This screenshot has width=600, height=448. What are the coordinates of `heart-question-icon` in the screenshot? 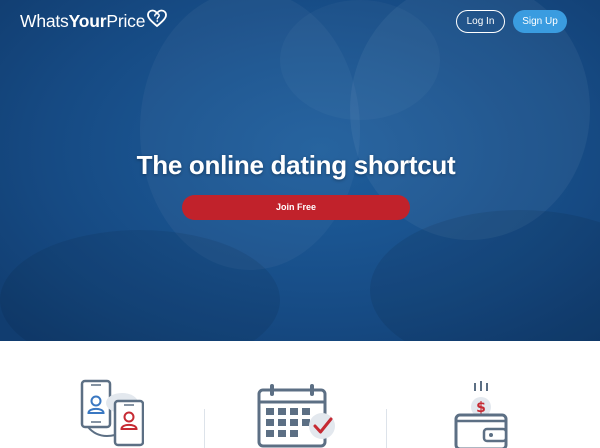 It's located at (157, 18).